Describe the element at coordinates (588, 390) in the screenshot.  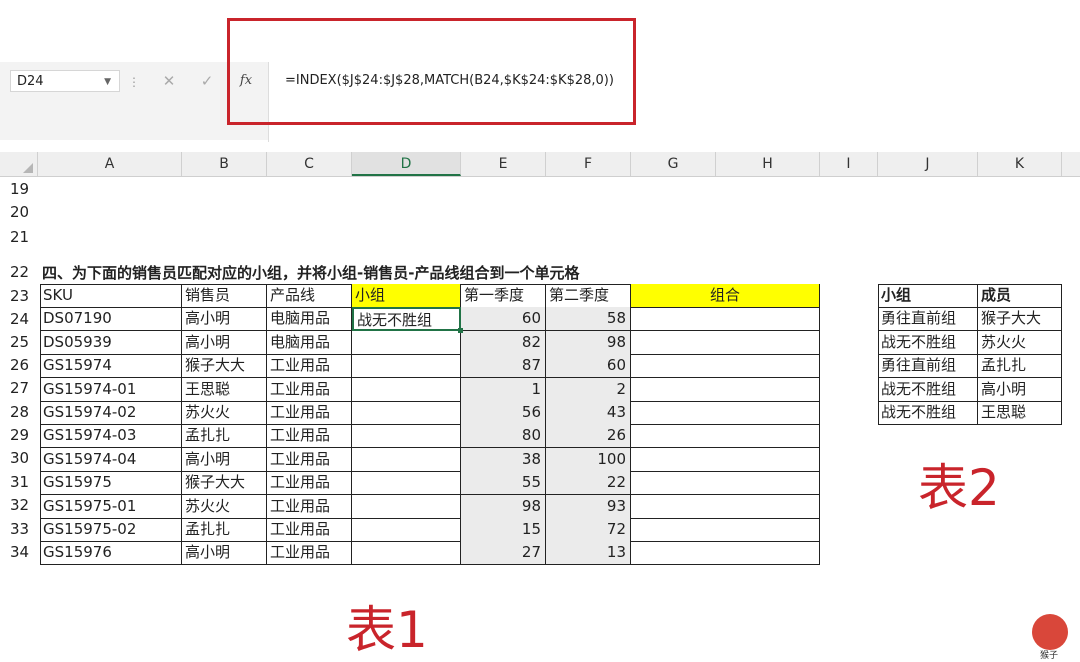
I see `table-1-cell: 2` at that location.